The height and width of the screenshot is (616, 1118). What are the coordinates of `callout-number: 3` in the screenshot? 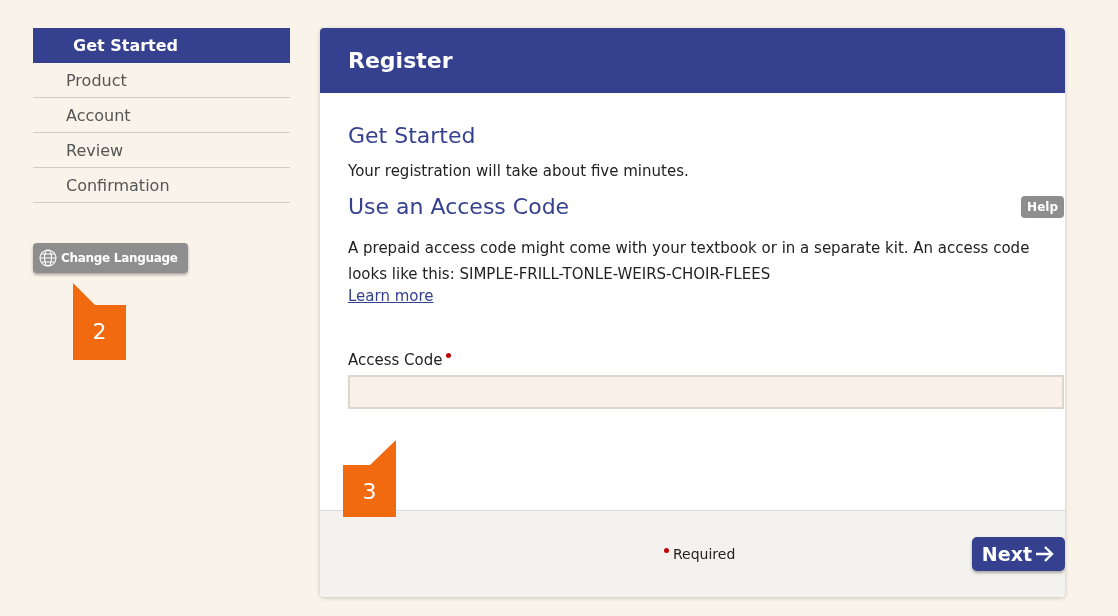 It's located at (369, 491).